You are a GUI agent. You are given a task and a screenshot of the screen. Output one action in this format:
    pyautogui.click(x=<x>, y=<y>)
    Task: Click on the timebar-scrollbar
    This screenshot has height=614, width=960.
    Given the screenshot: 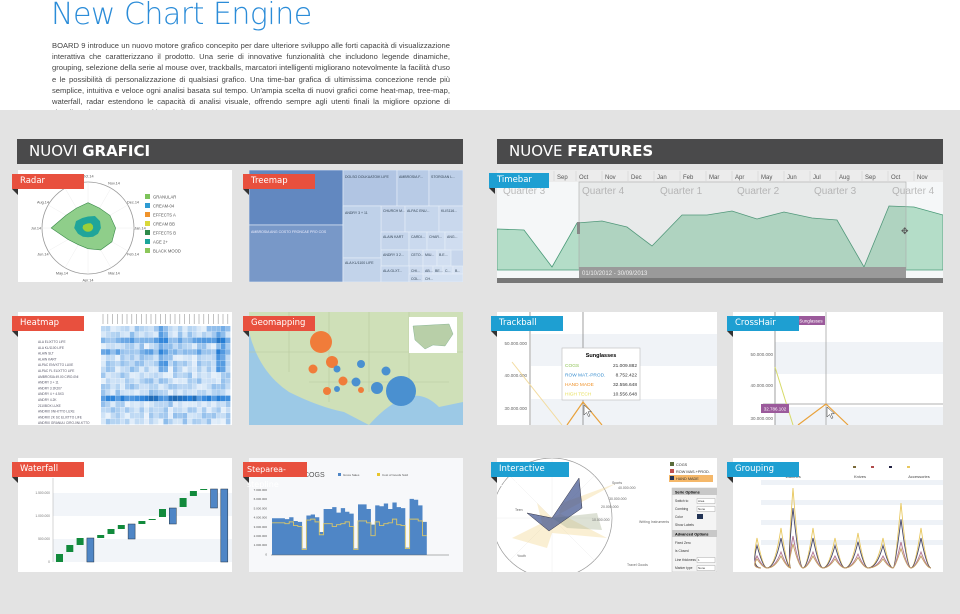 What is the action you would take?
    pyautogui.click(x=720, y=280)
    